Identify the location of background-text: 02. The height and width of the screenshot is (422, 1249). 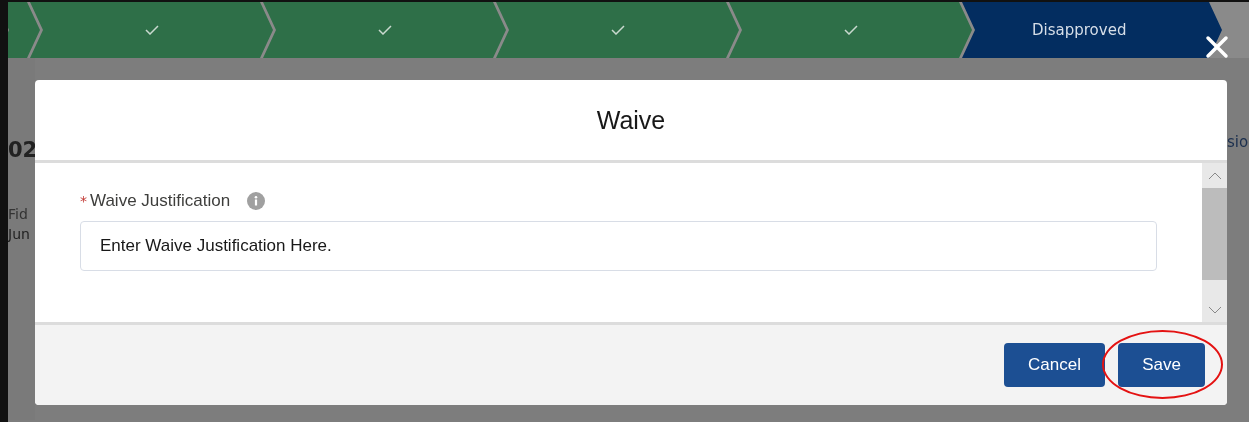
(21, 150).